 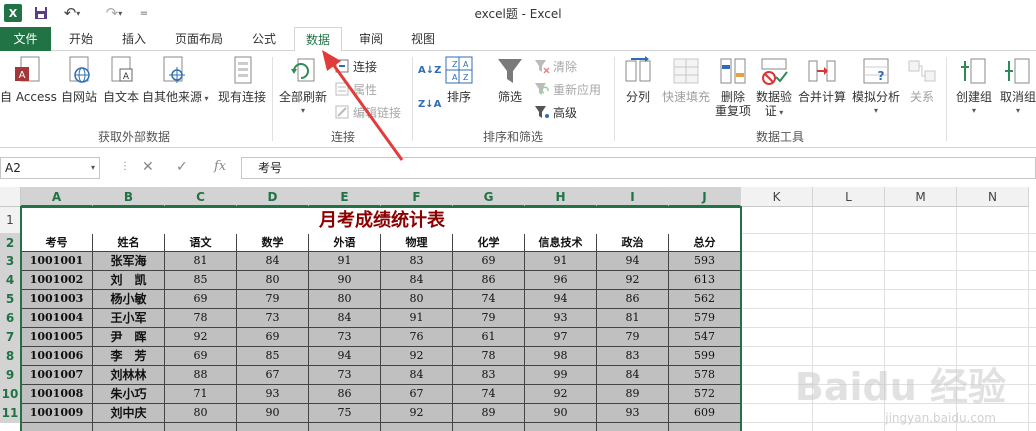 I want to click on score-cell: 562, so click(x=705, y=299).